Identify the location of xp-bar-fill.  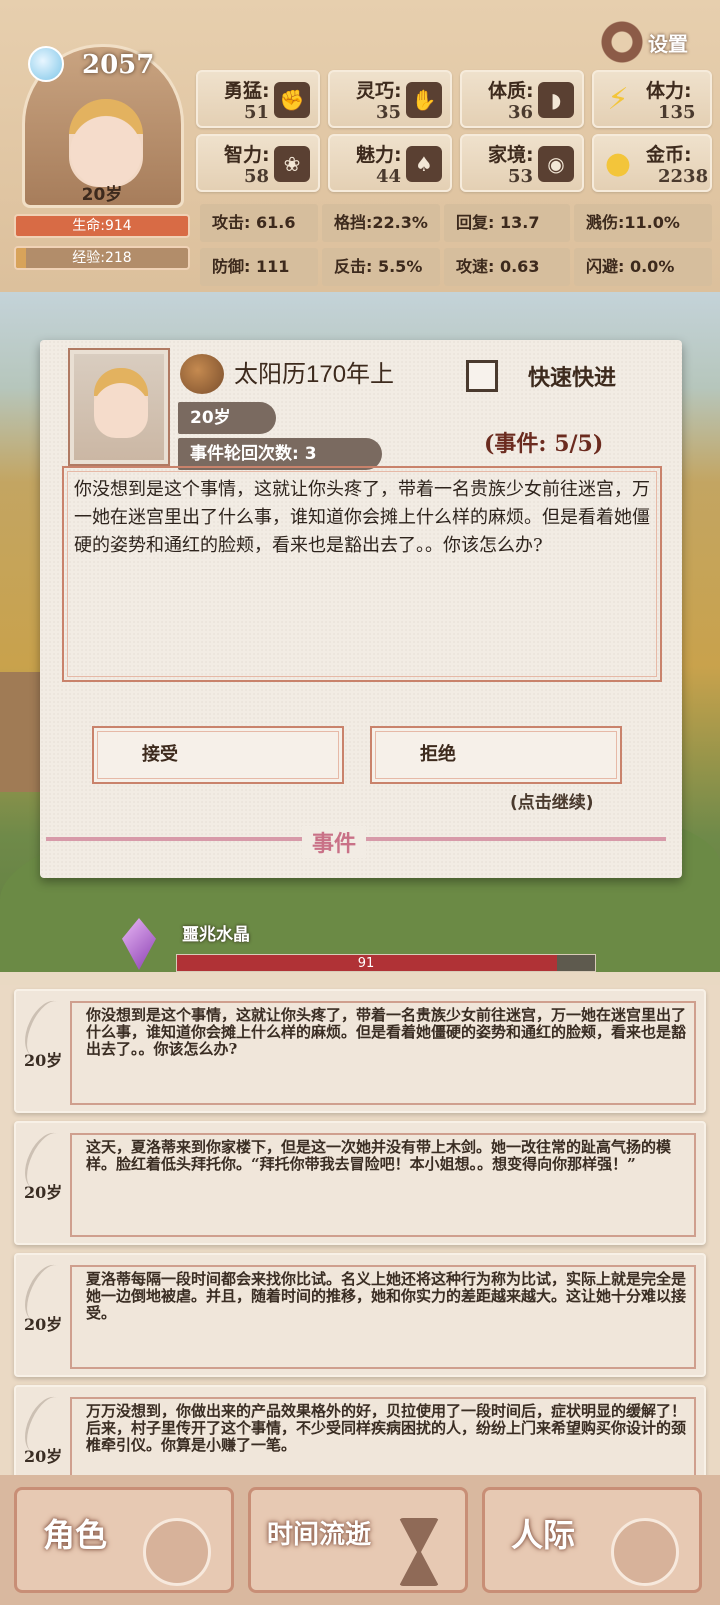
(21, 258).